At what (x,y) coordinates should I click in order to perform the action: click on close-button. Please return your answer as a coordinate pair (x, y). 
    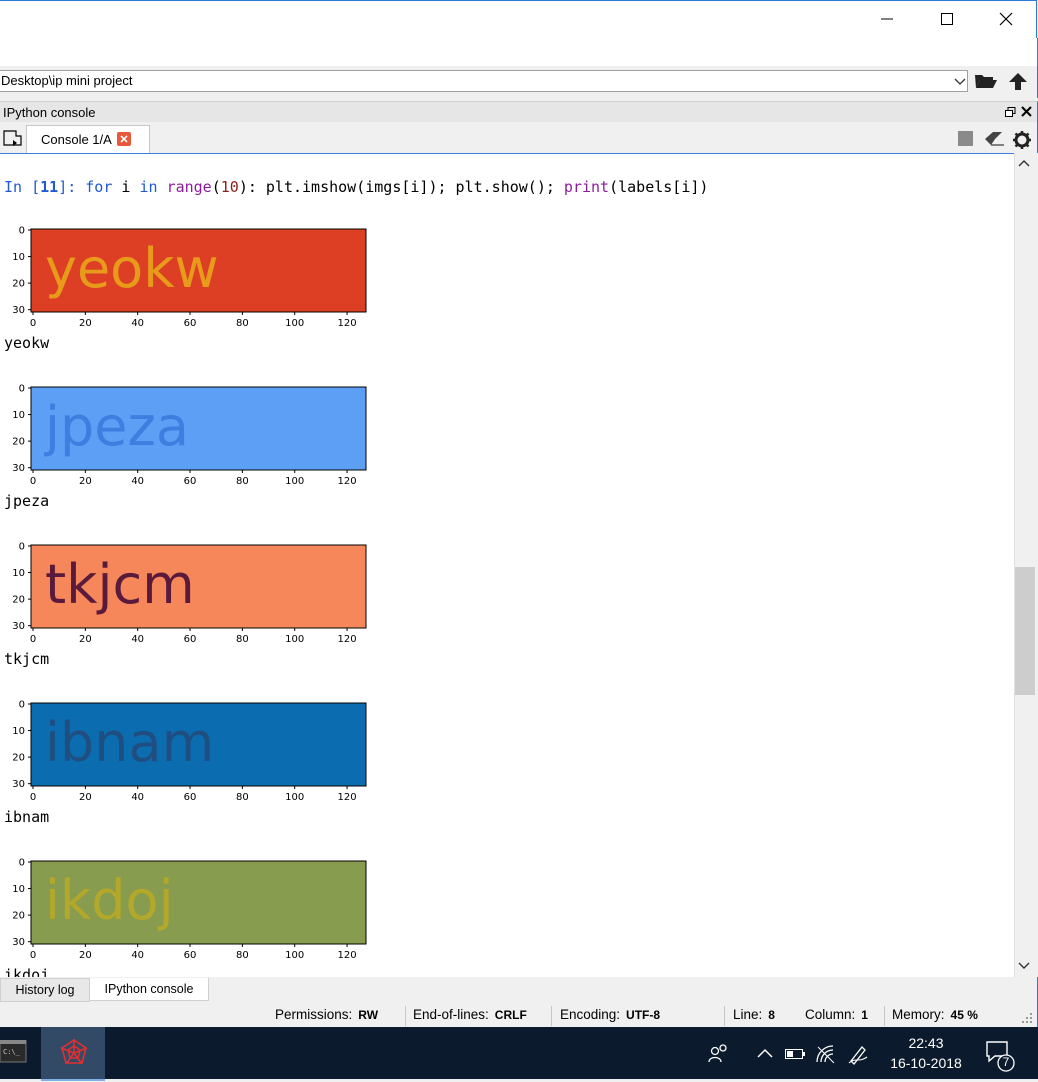
    Looking at the image, I should click on (1006, 19).